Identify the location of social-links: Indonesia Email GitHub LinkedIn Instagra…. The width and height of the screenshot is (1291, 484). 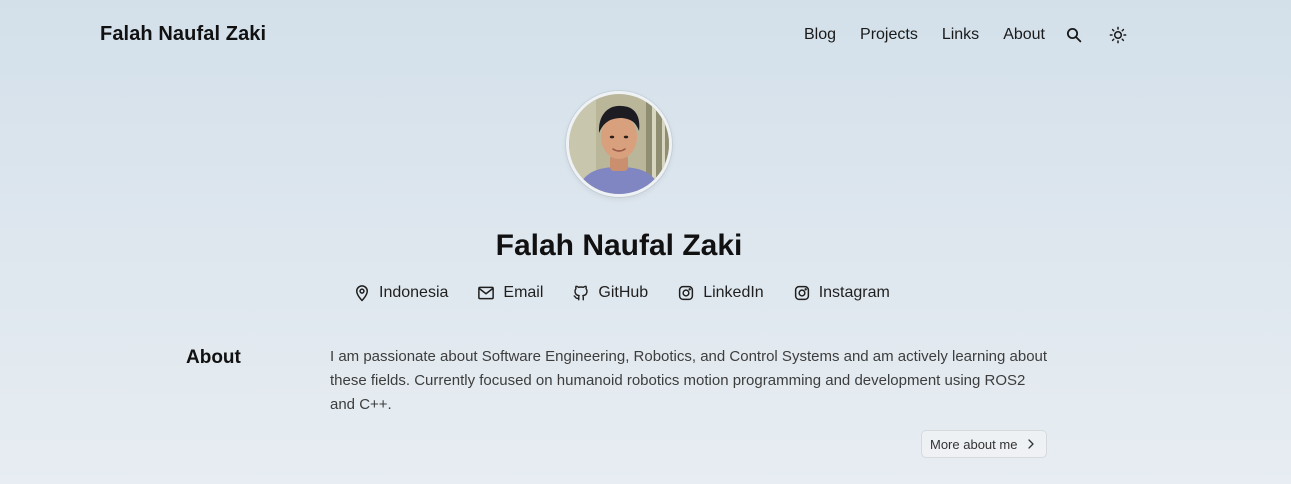
(621, 293).